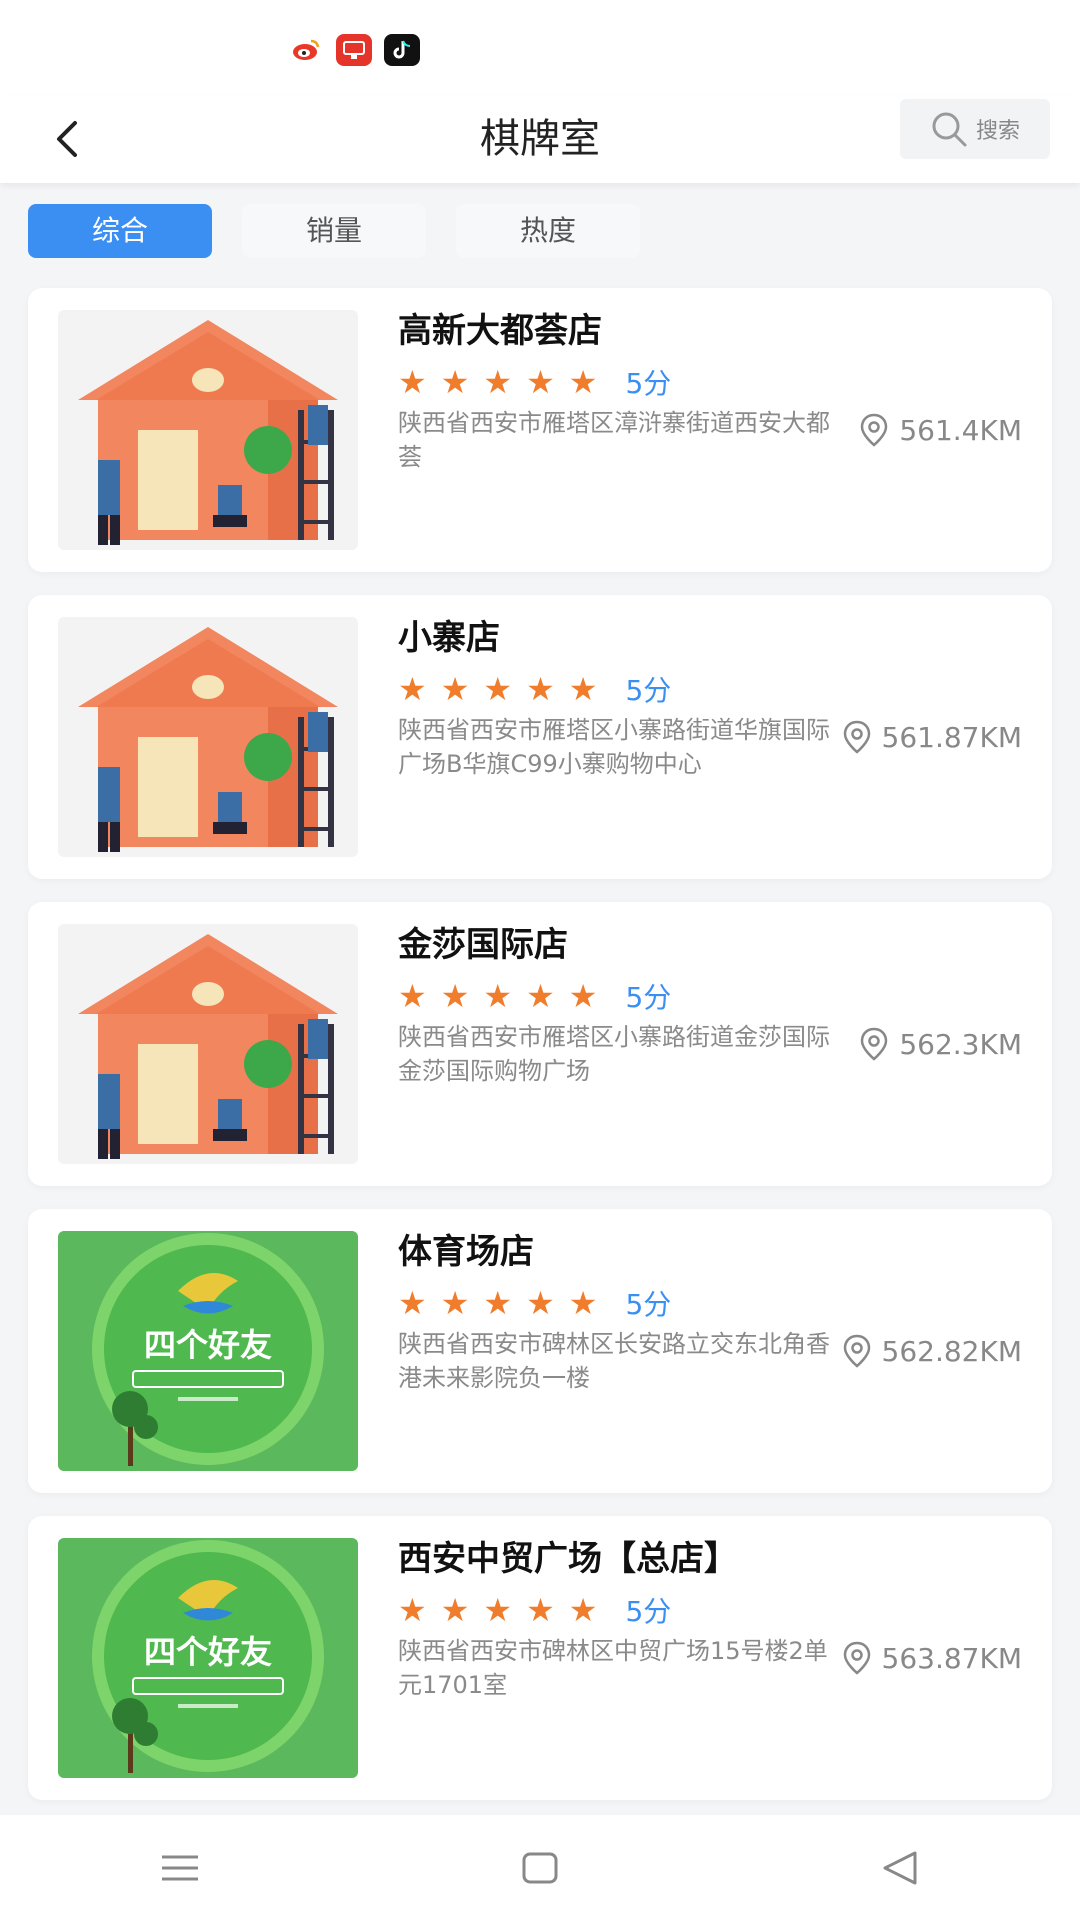 This screenshot has width=1080, height=1920. I want to click on store-distance: 561.4KM, so click(940, 430).